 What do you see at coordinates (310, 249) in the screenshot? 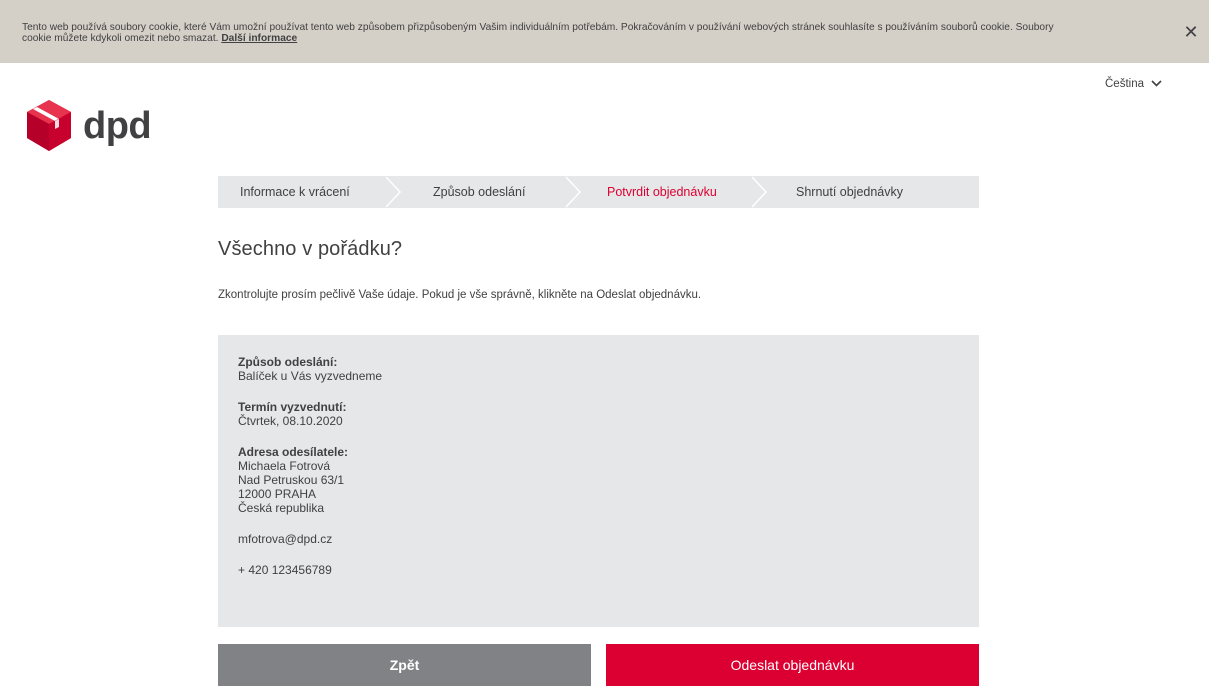
I see `page-title: Všechno v pořádku?` at bounding box center [310, 249].